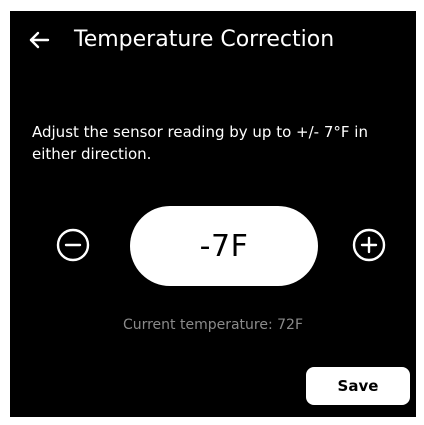  I want to click on current-temperature-text: Current temperature: 72F, so click(213, 325).